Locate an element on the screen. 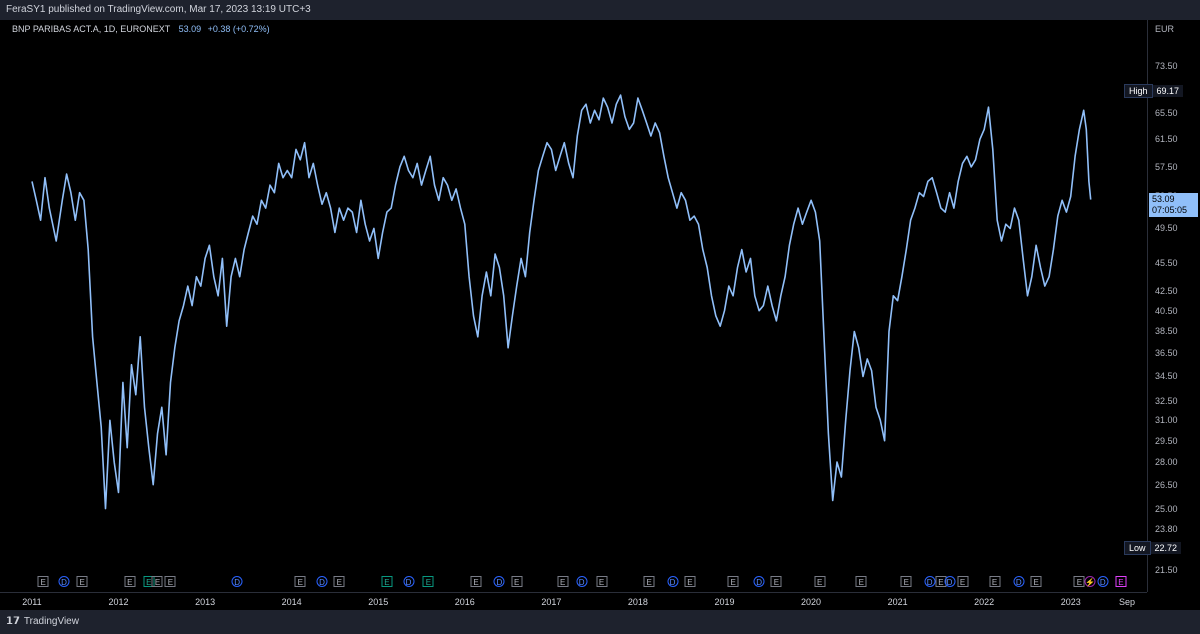 Image resolution: width=1200 pixels, height=634 pixels. tradingview-brand: 𝟭𝟳 TradingView is located at coordinates (42, 621).